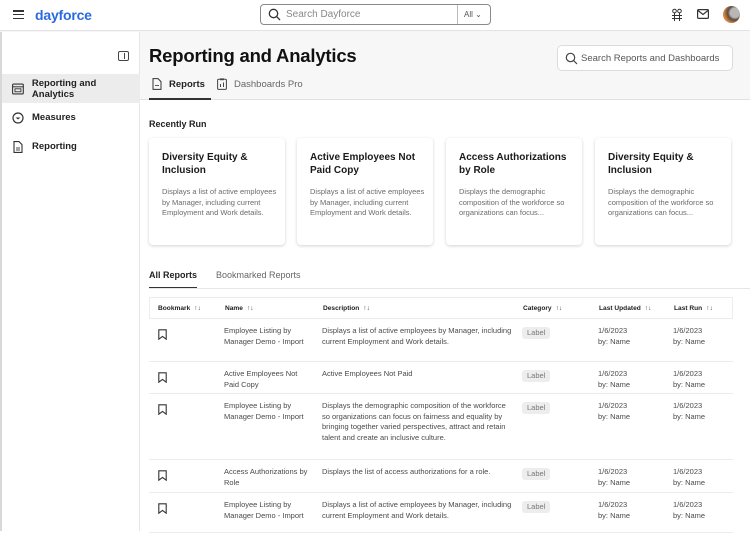  What do you see at coordinates (63, 15) in the screenshot?
I see `dayforce-logo: dayforce` at bounding box center [63, 15].